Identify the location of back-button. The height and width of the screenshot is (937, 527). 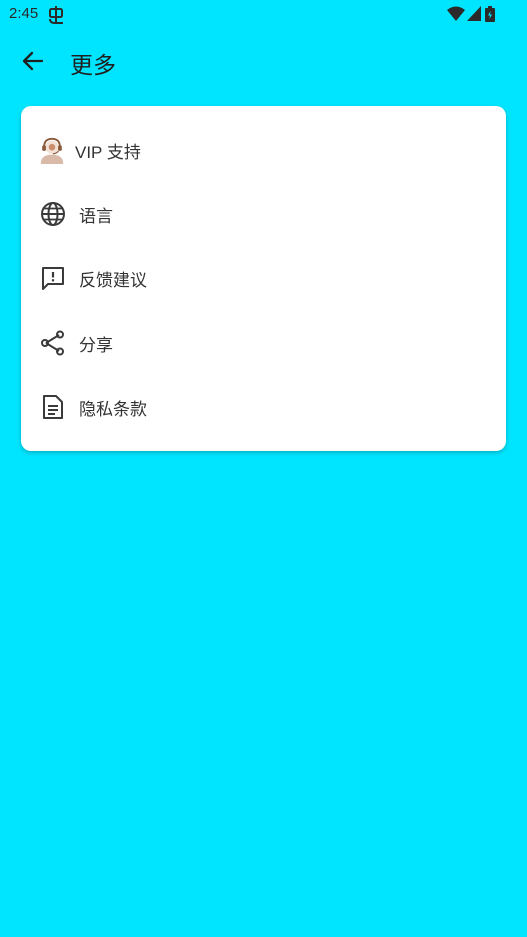
(33, 61).